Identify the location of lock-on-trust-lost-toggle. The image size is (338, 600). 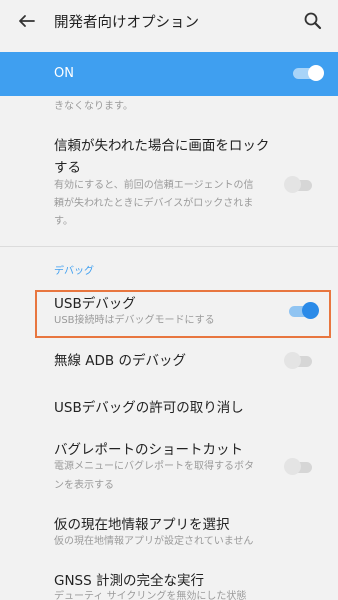
(300, 185).